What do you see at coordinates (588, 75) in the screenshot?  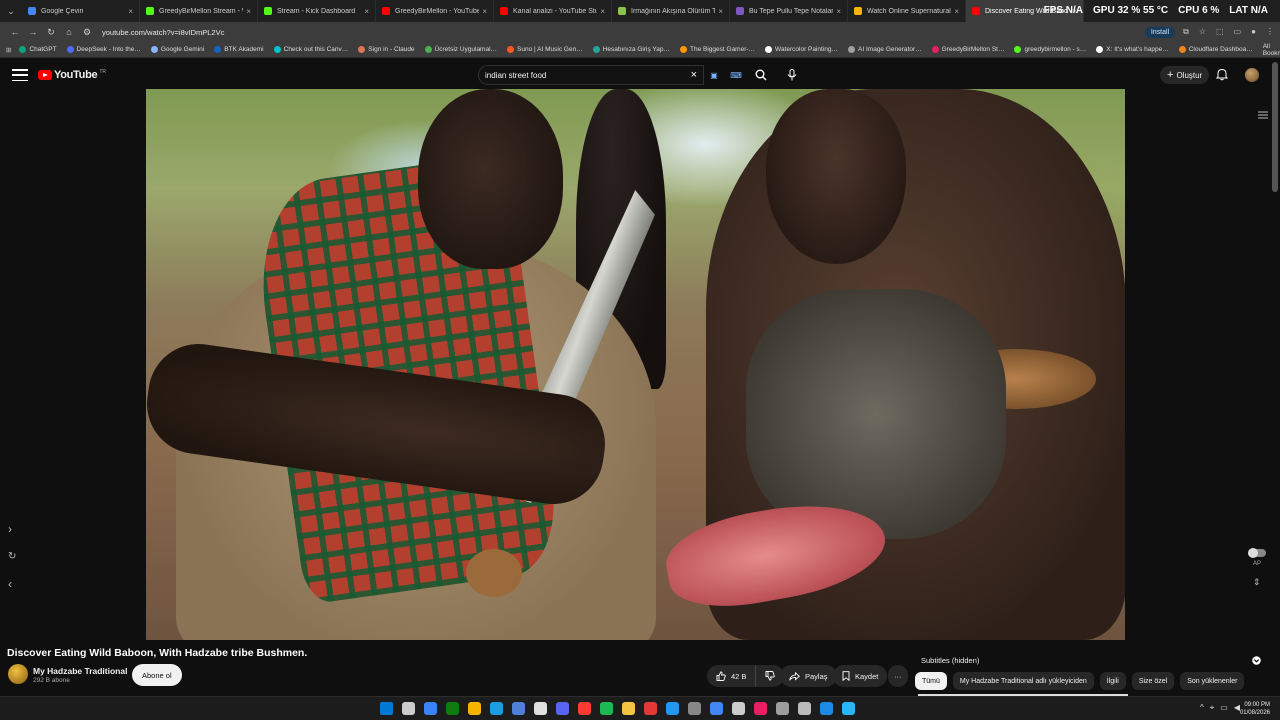 I see `search-query: indian street food` at bounding box center [588, 75].